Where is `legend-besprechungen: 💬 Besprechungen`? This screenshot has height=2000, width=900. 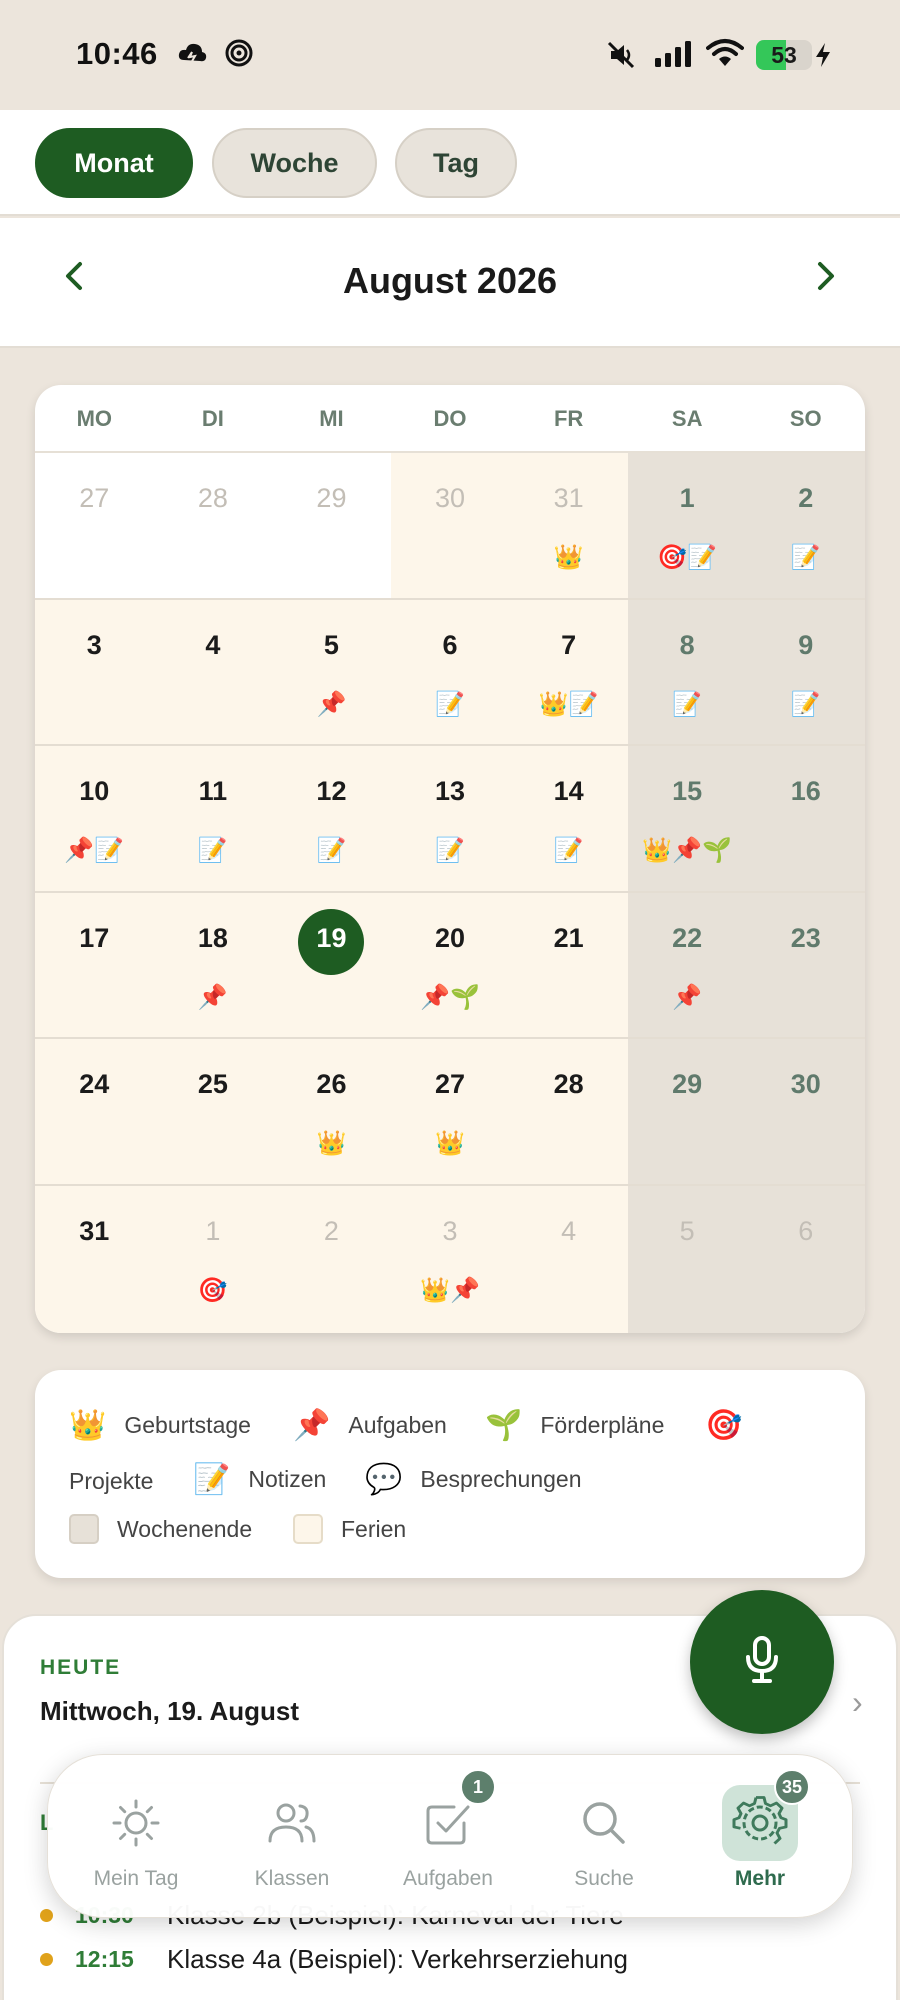 legend-besprechungen: 💬 Besprechungen is located at coordinates (473, 1479).